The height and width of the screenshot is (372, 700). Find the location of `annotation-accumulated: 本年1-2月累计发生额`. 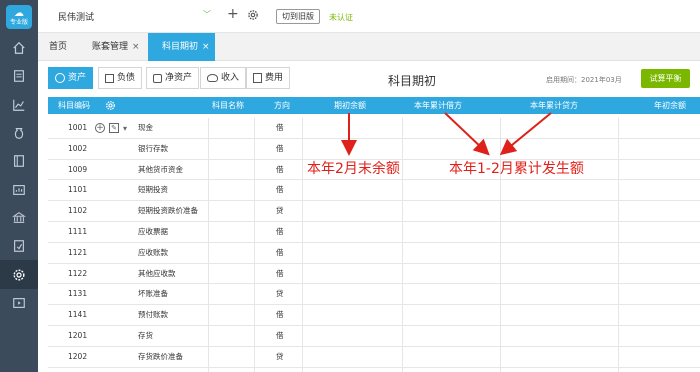

annotation-accumulated: 本年1-2月累计发生额 is located at coordinates (516, 169).